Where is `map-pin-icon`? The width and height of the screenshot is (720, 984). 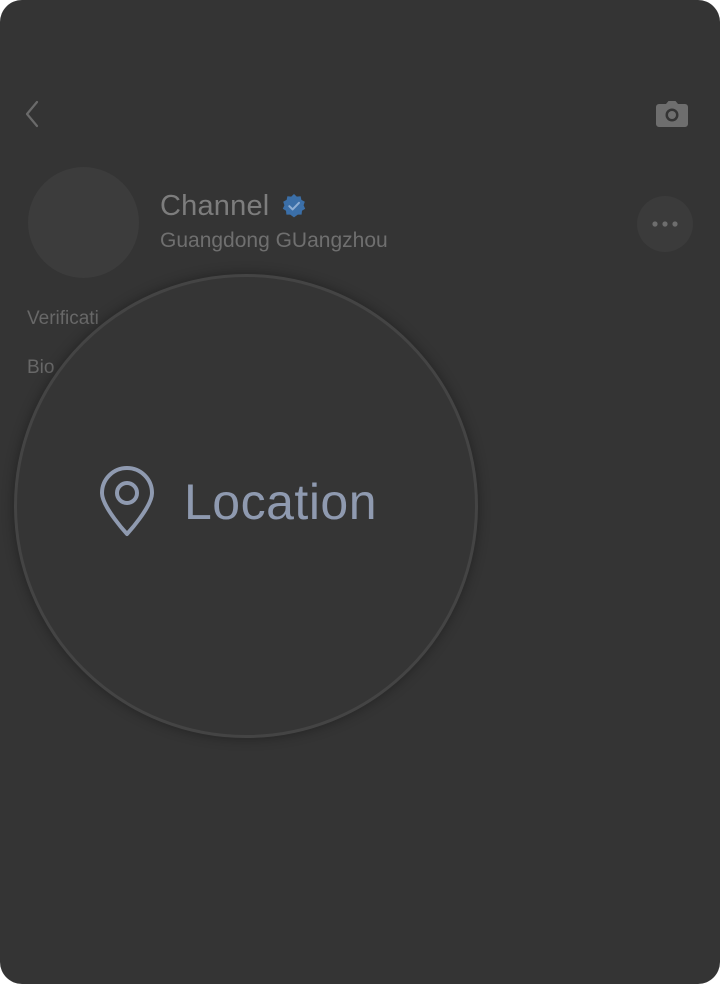 map-pin-icon is located at coordinates (127, 502).